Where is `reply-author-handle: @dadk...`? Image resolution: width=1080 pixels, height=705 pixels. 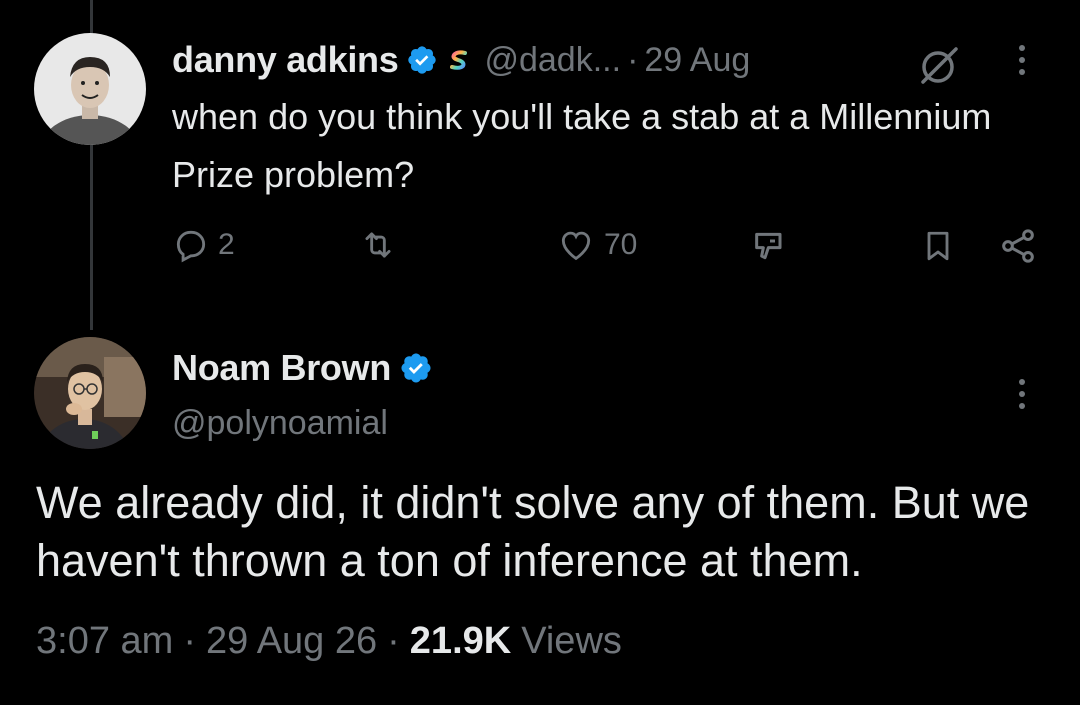 reply-author-handle: @dadk... is located at coordinates (552, 60).